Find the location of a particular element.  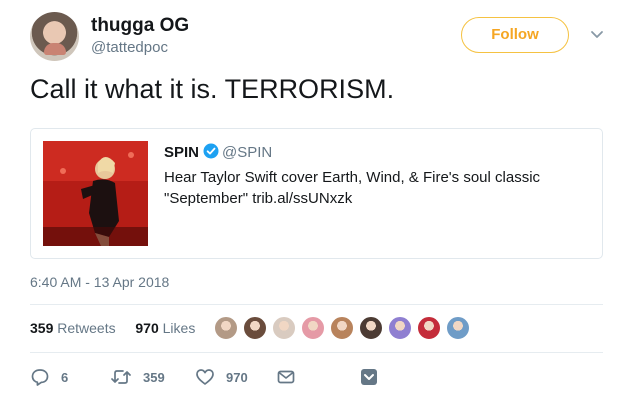

tweet-timestamp: 6:40 AM - 13 Apr 2018 is located at coordinates (99, 282).